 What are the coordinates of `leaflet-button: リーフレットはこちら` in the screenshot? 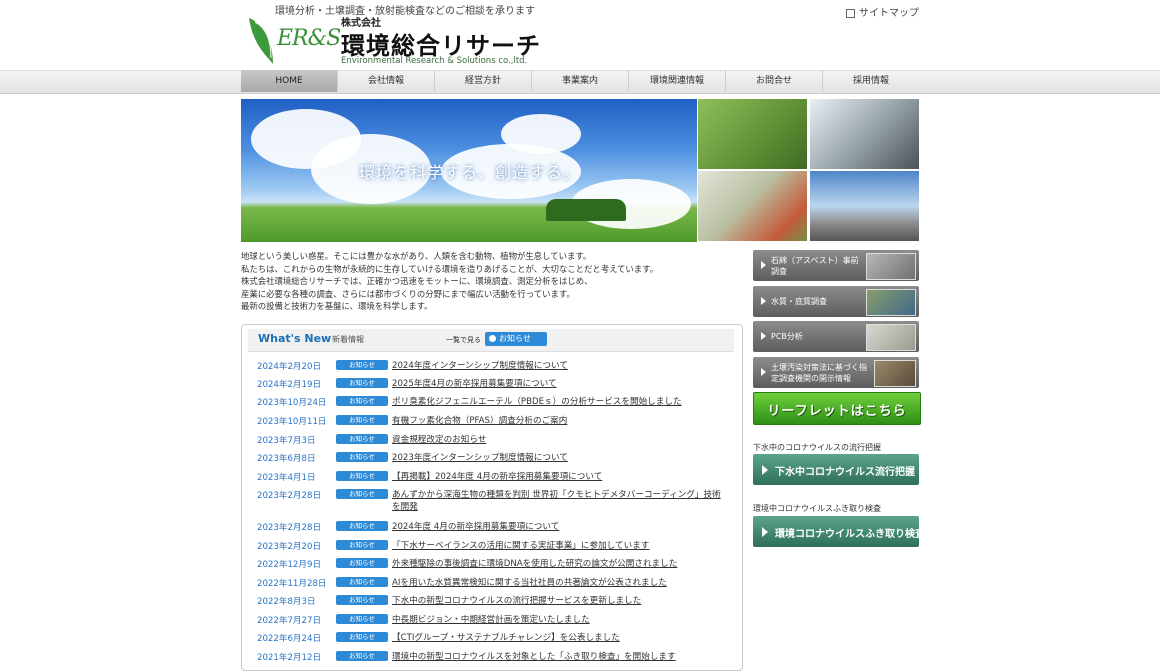 It's located at (837, 408).